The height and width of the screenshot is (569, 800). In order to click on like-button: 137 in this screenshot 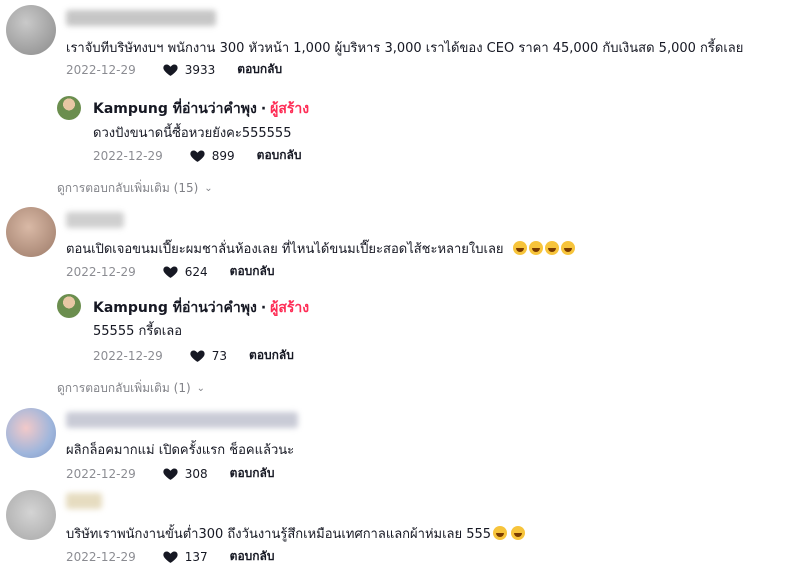, I will do `click(185, 556)`.